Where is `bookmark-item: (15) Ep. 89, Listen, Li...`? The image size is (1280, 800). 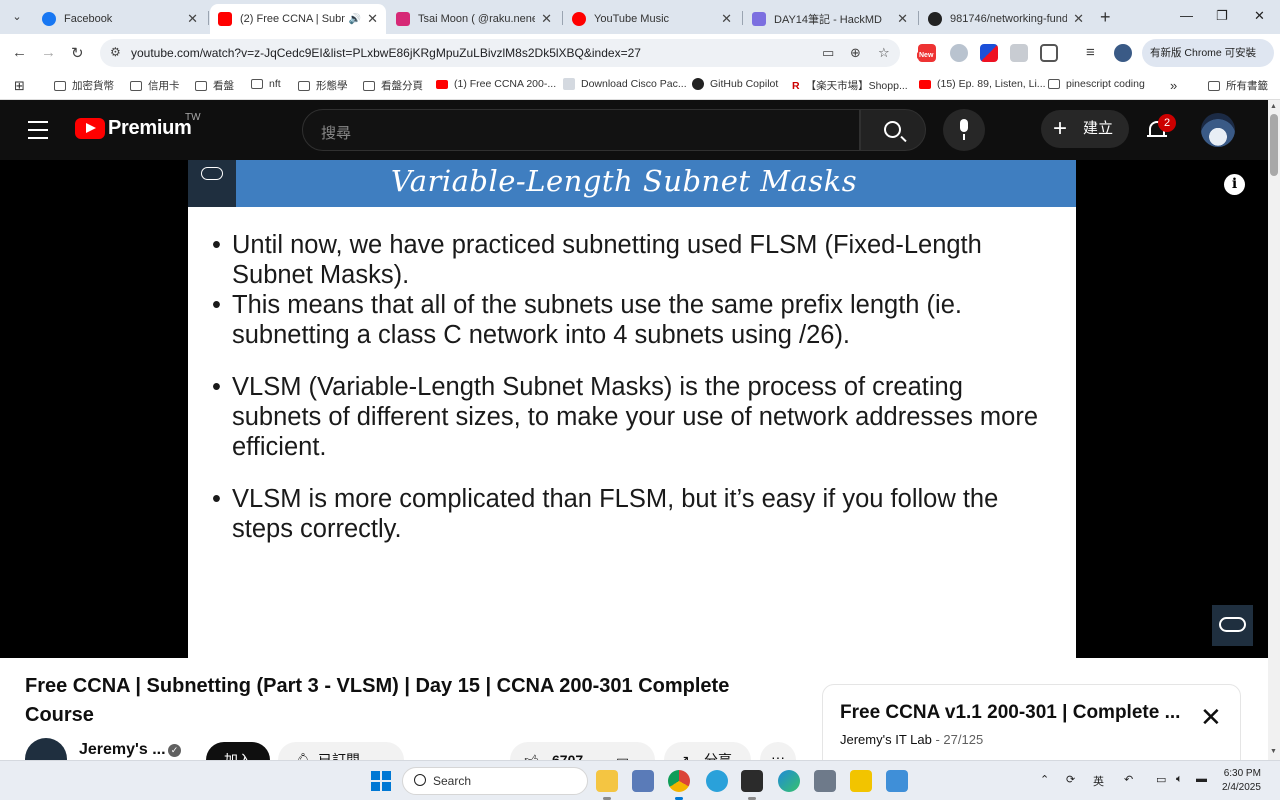
bookmark-item: (15) Ep. 89, Listen, Li... is located at coordinates (982, 84).